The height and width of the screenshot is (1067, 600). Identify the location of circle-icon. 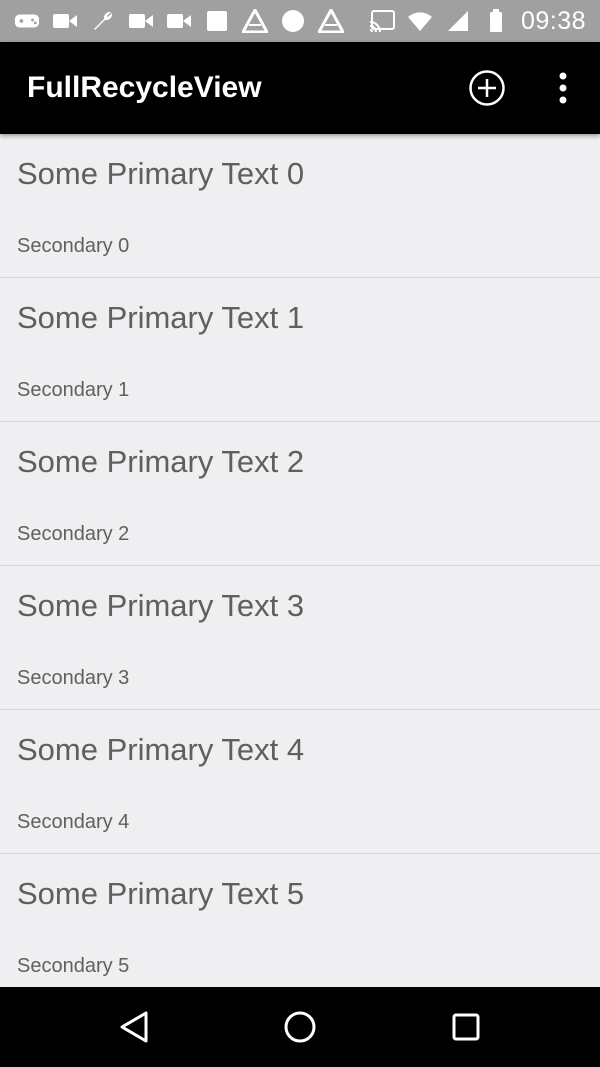
(293, 21).